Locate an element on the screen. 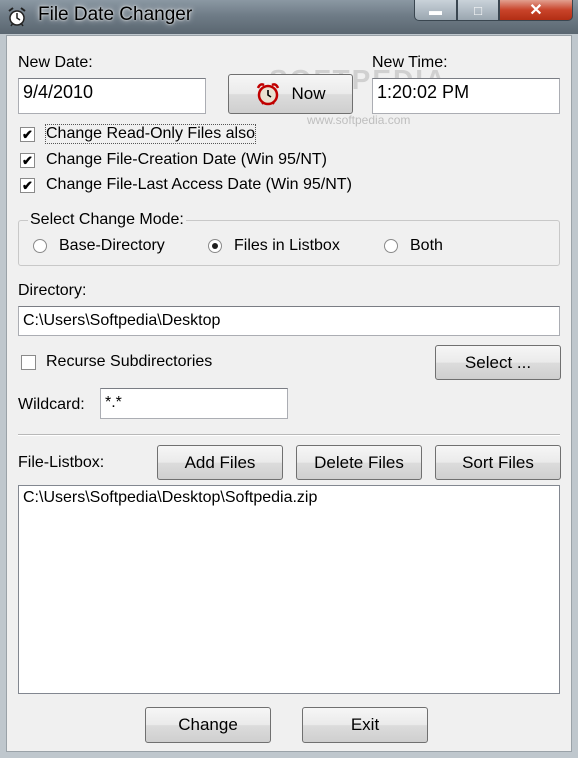  title-bar: File Date Changer ▬ □ ✕ is located at coordinates (289, 17).